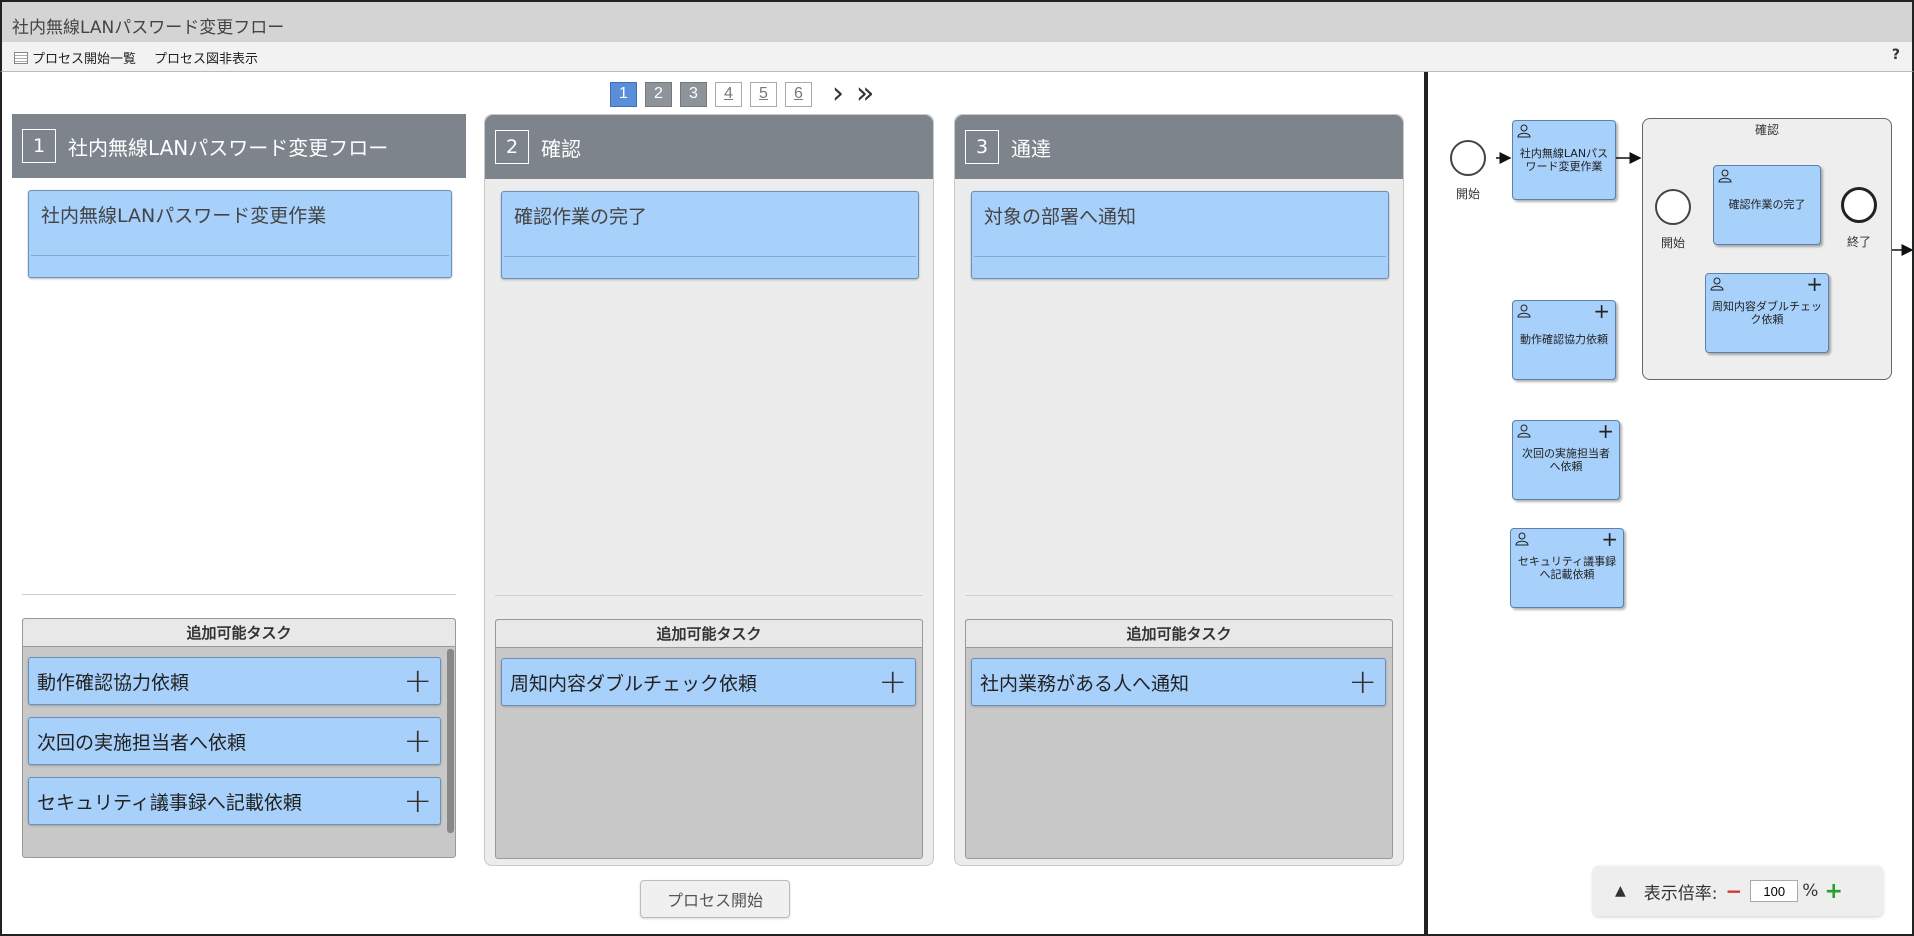 The height and width of the screenshot is (936, 1914). I want to click on column-header: 2 確認, so click(709, 147).